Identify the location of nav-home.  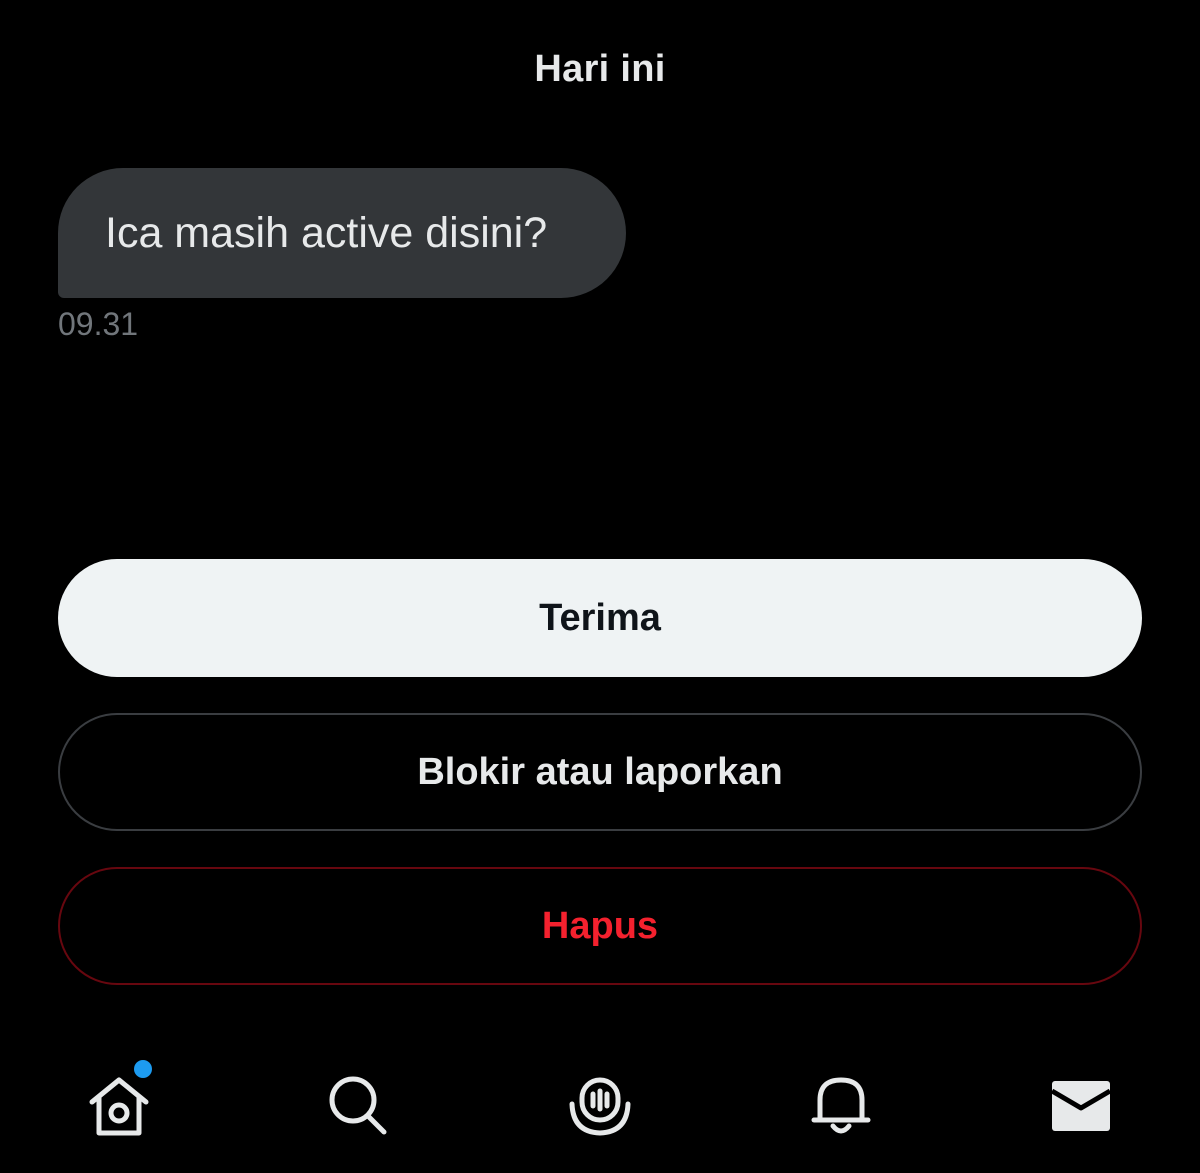
(119, 1105).